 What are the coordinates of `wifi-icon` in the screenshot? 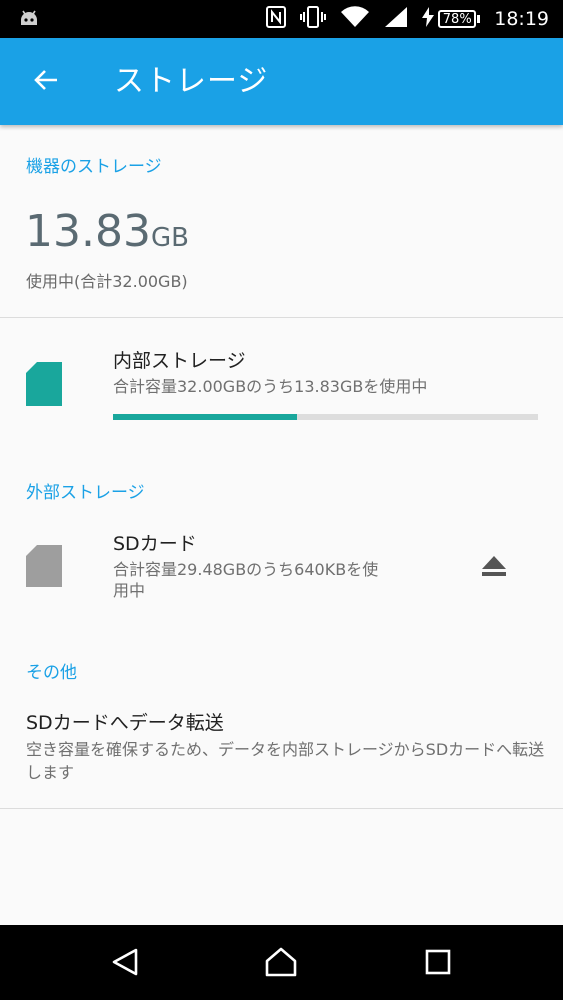 It's located at (355, 19).